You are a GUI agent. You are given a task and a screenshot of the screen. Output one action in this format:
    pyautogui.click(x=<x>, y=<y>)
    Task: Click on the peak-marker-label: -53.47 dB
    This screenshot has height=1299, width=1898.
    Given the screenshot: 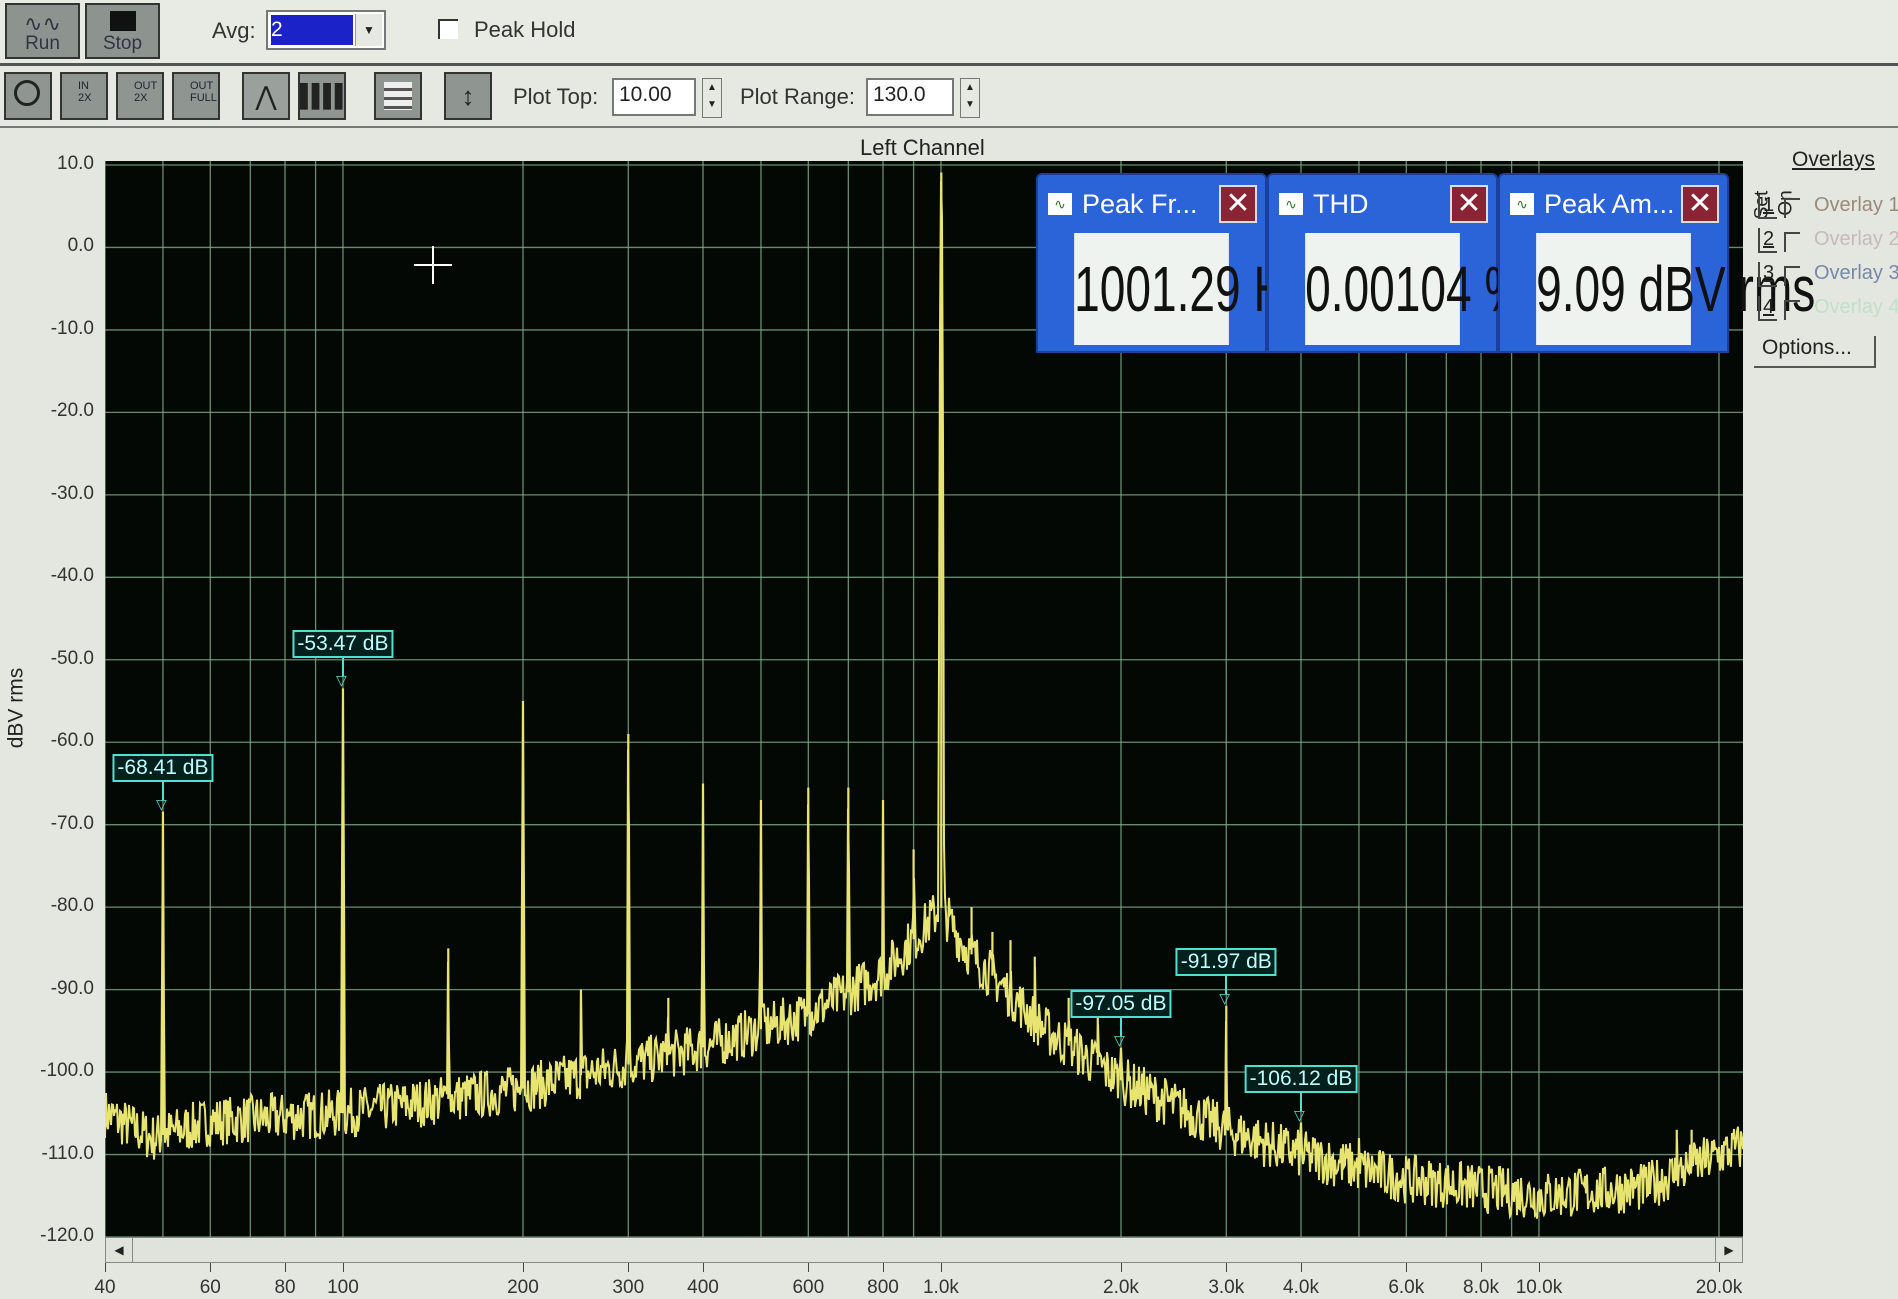 What is the action you would take?
    pyautogui.click(x=343, y=644)
    